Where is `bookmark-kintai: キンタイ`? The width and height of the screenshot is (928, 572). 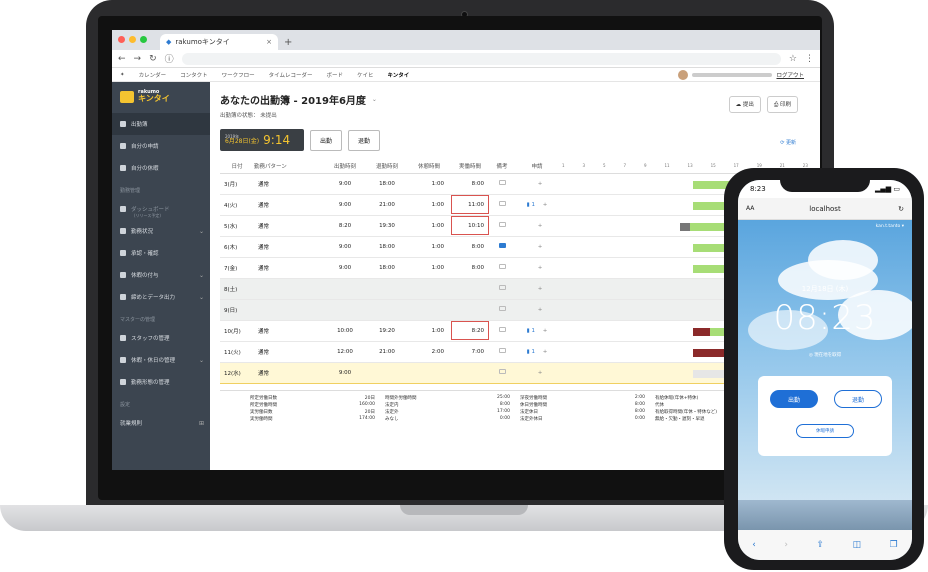
bookmark-kintai: キンタイ is located at coordinates (398, 75).